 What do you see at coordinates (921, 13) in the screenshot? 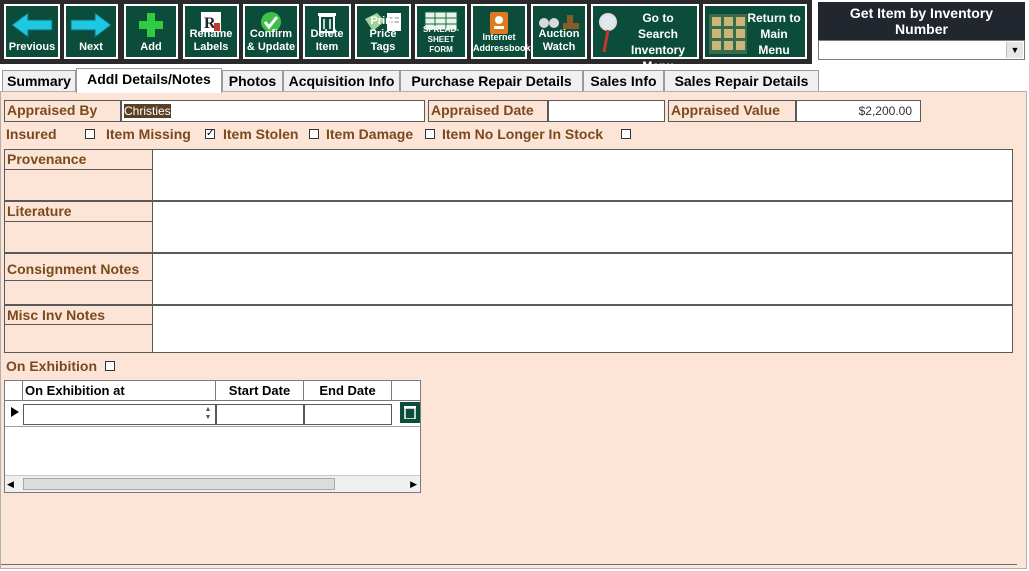
I see `get-item-title-1: Get Item by Inventory` at bounding box center [921, 13].